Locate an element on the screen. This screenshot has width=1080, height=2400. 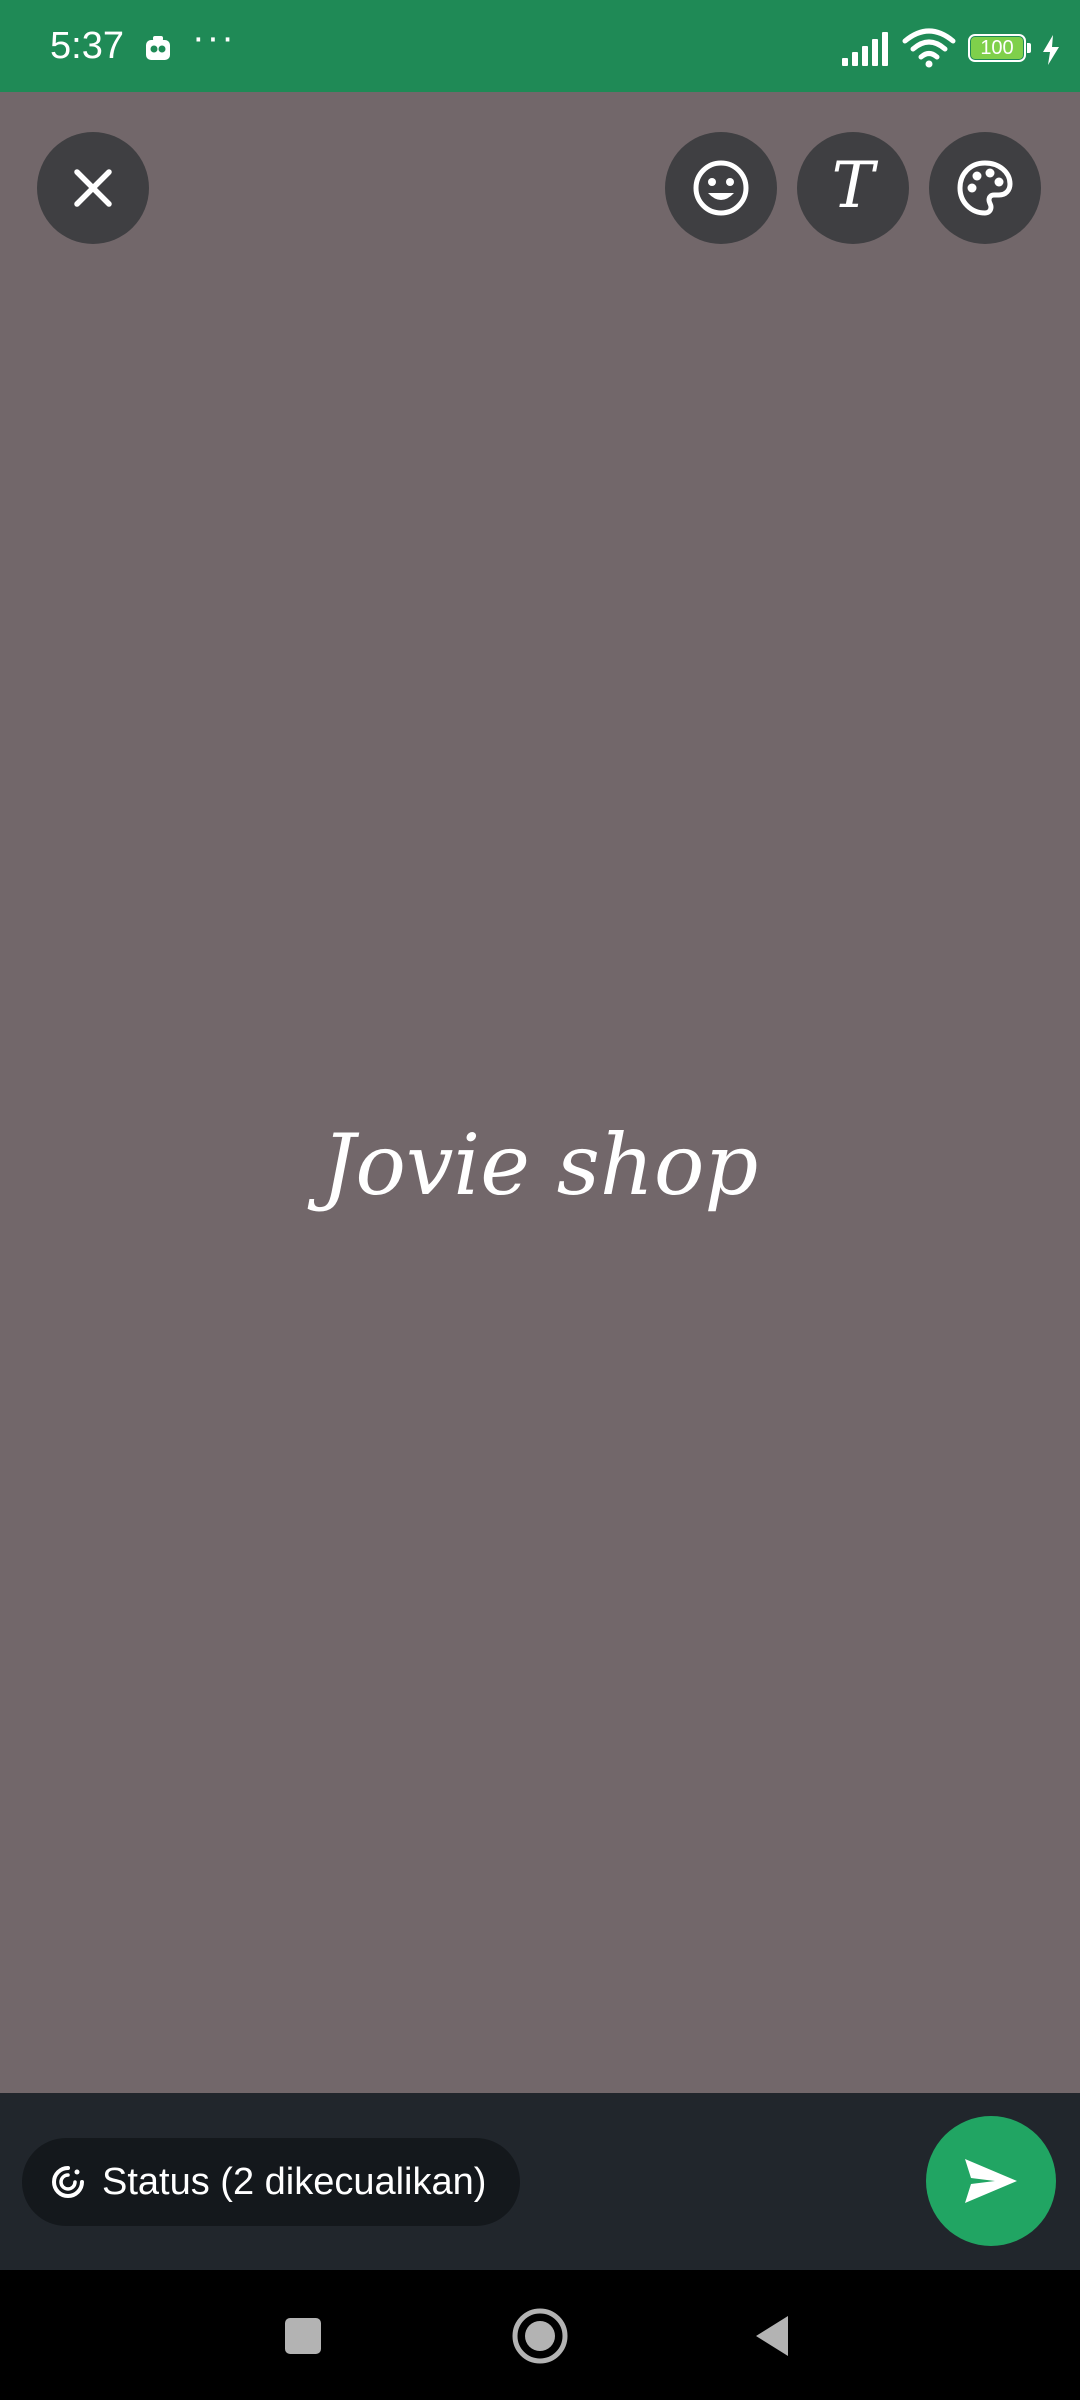
palette-icon is located at coordinates (985, 188).